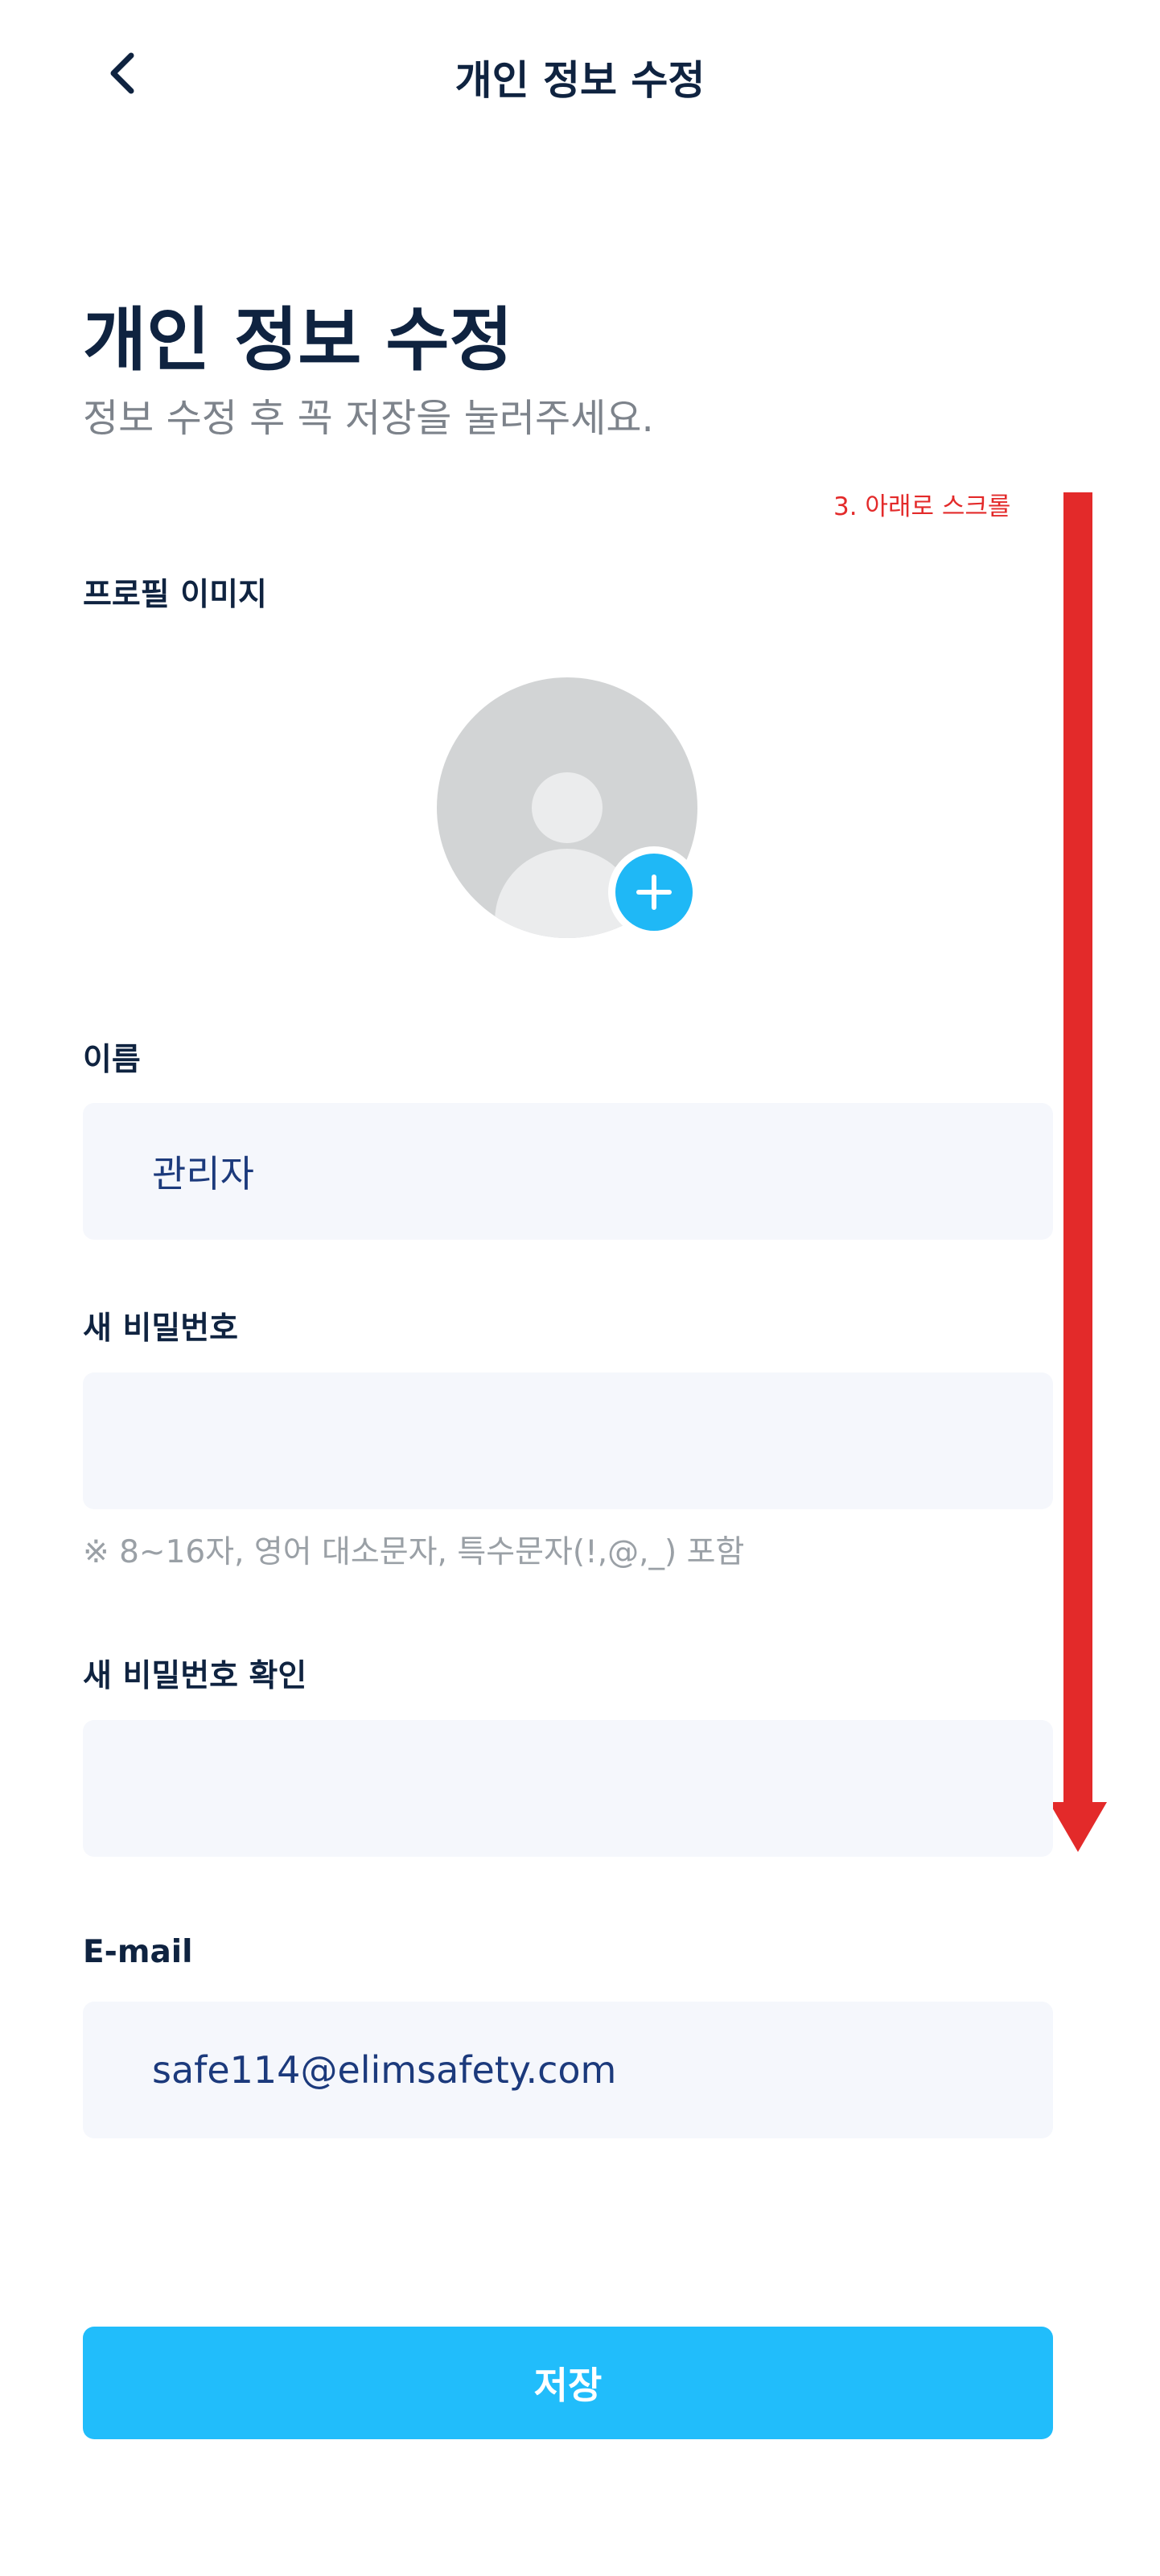  What do you see at coordinates (1078, 1172) in the screenshot?
I see `scroll-down-arrow-icon` at bounding box center [1078, 1172].